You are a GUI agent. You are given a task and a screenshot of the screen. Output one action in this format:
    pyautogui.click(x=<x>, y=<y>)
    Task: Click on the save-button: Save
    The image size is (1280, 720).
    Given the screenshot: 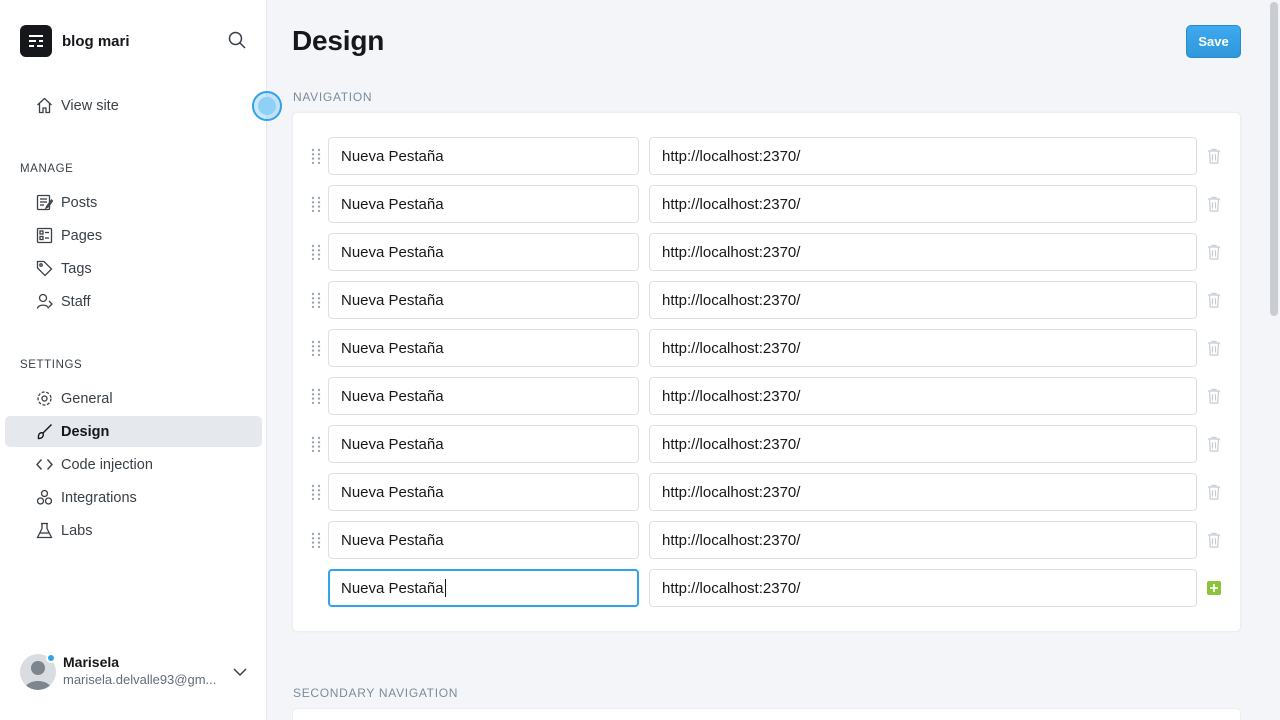 What is the action you would take?
    pyautogui.click(x=1213, y=41)
    